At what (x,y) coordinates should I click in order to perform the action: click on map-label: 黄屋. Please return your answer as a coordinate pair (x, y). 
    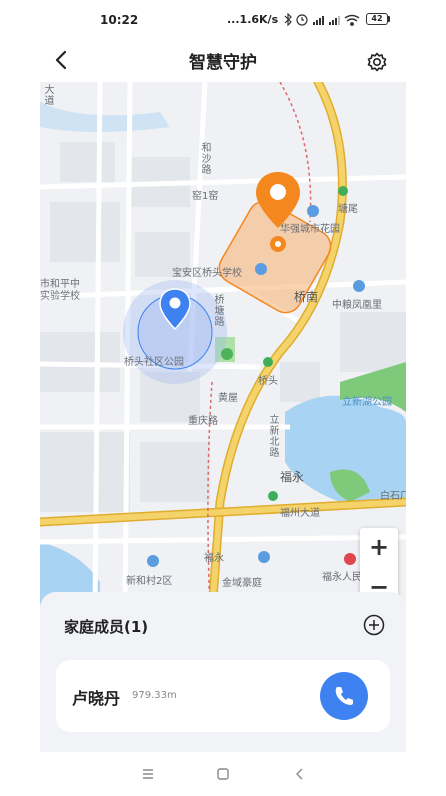
    Looking at the image, I should click on (228, 398).